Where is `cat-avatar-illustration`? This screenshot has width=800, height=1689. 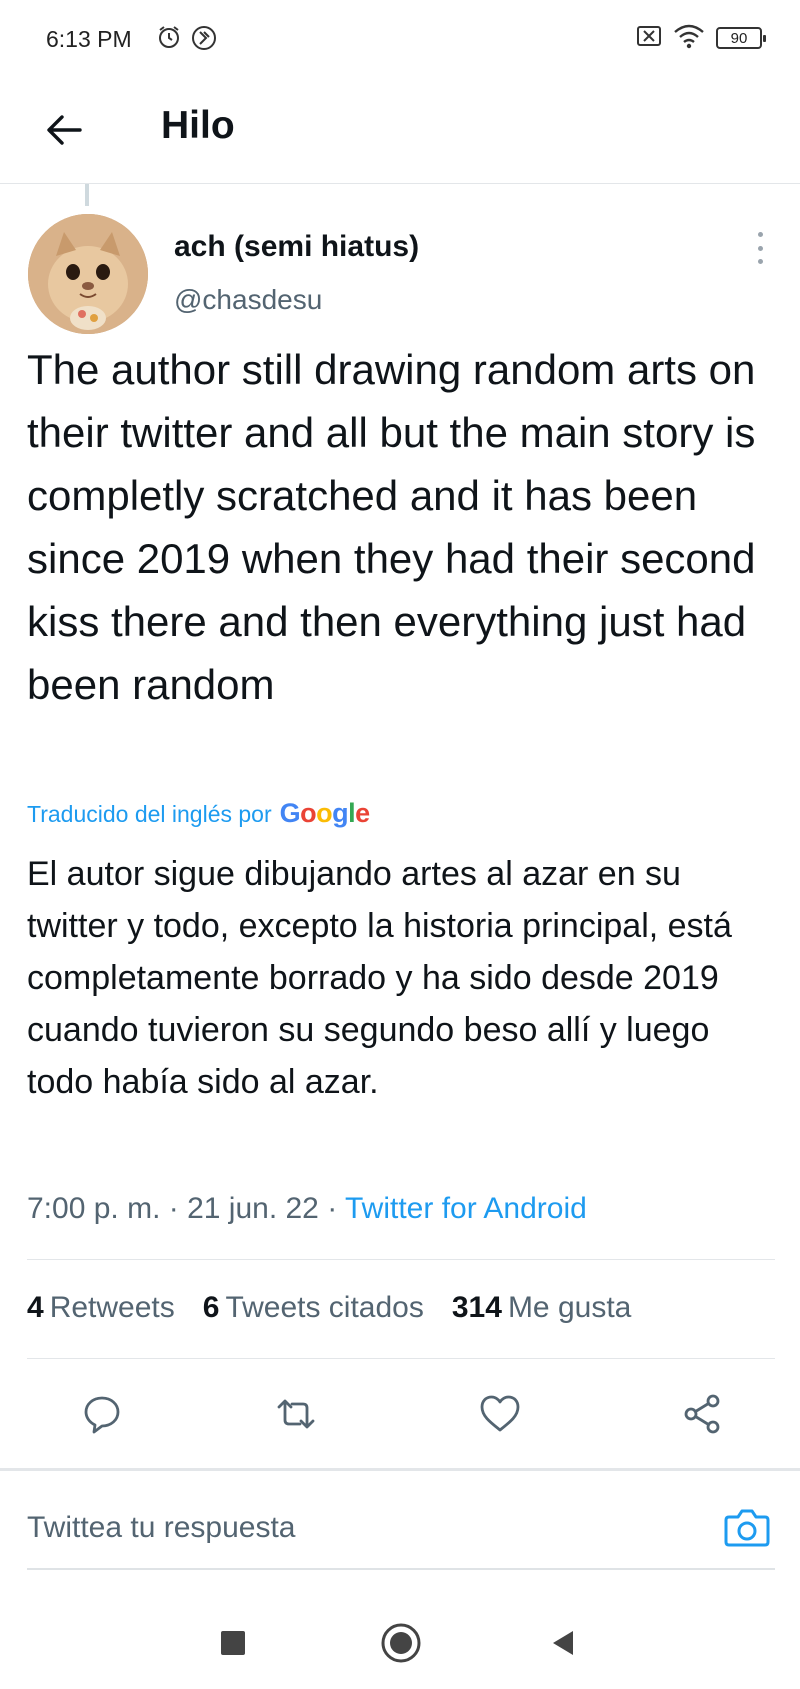 cat-avatar-illustration is located at coordinates (88, 274).